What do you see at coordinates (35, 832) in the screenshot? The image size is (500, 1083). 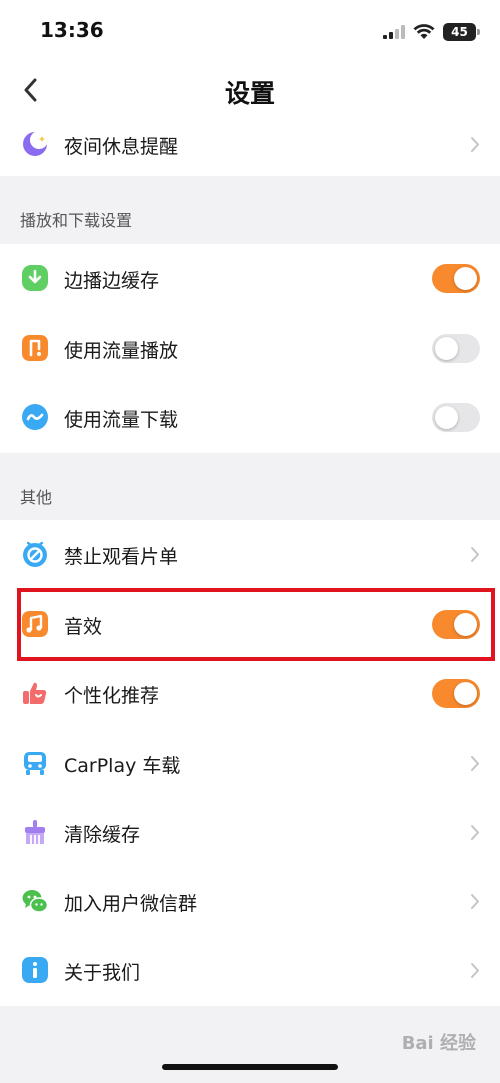 I see `broom-icon` at bounding box center [35, 832].